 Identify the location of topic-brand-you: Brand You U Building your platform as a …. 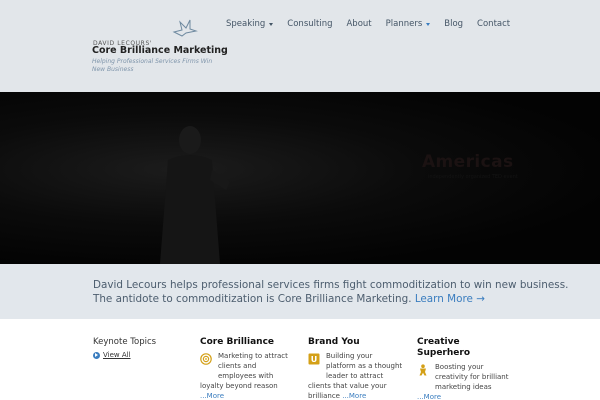
(358, 368).